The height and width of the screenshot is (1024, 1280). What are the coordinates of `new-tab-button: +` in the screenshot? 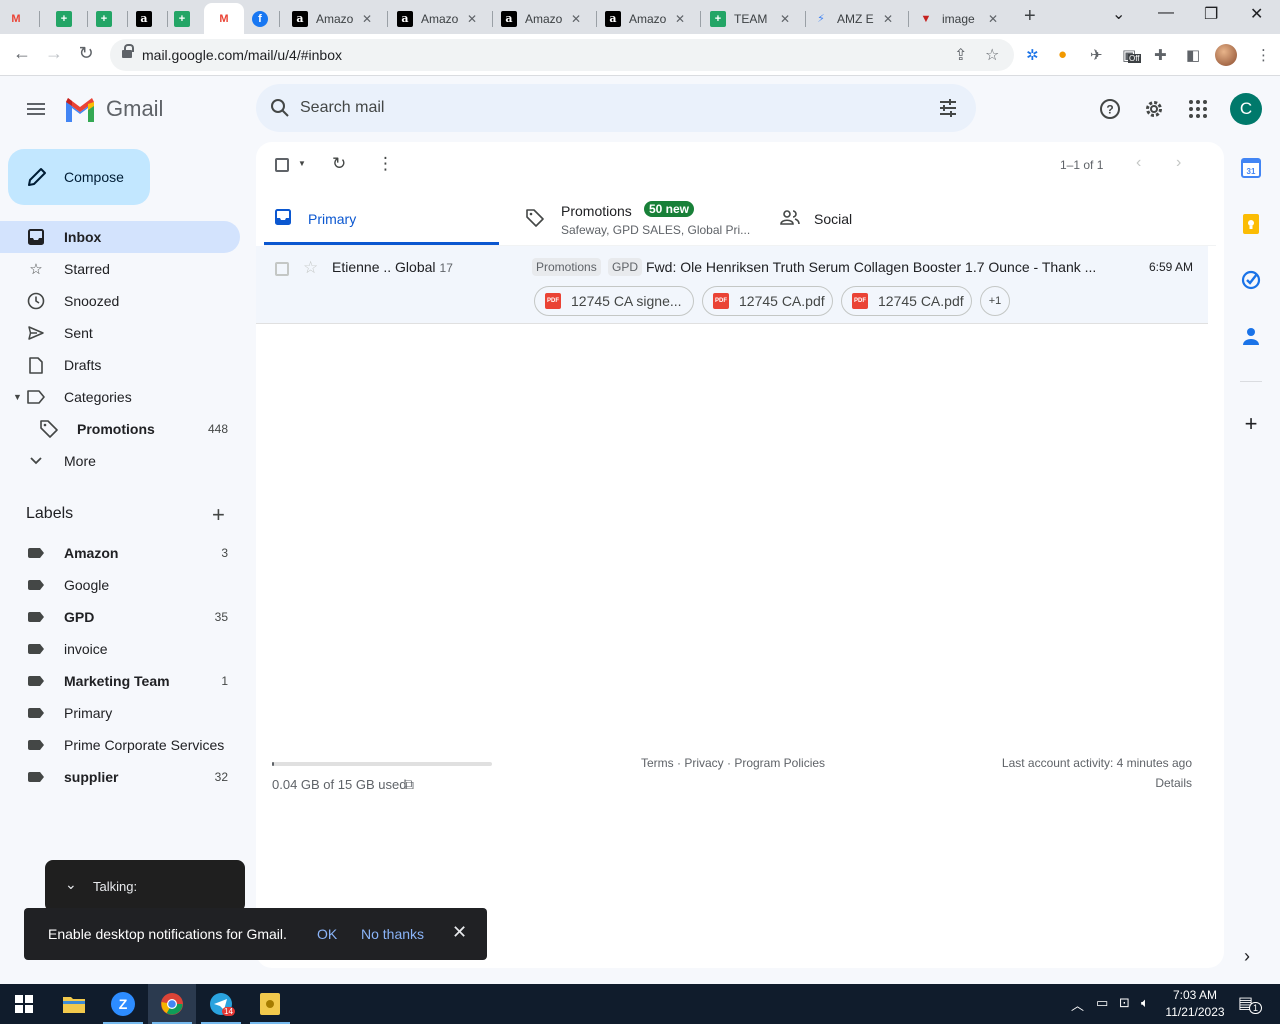 It's located at (1030, 16).